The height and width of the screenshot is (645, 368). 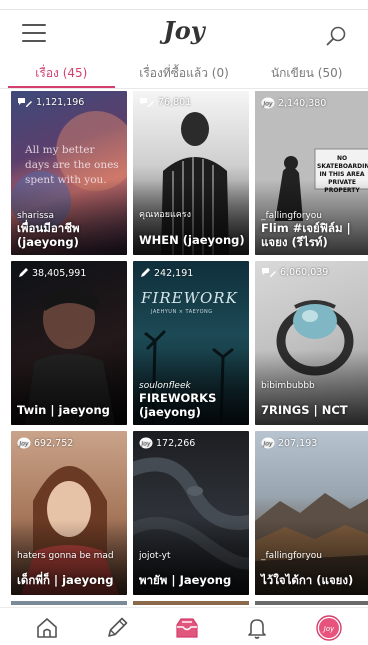 What do you see at coordinates (174, 273) in the screenshot?
I see `view-count-value: 242,191` at bounding box center [174, 273].